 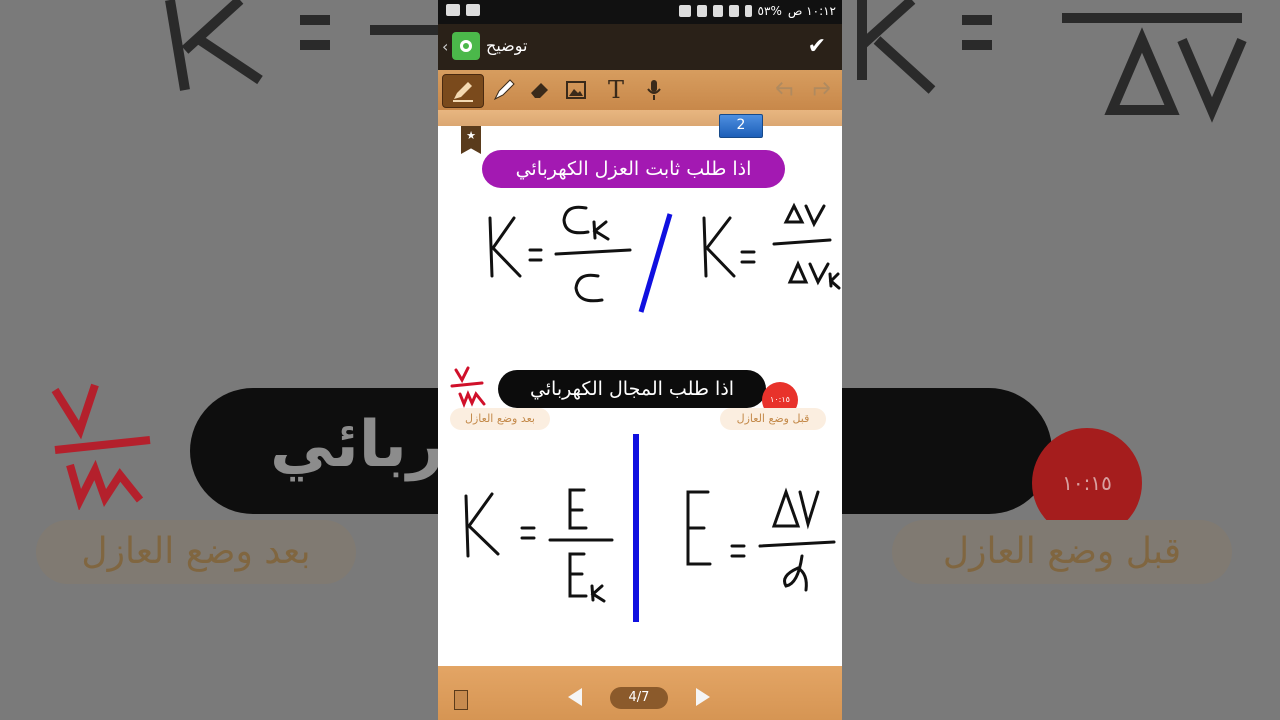 I want to click on text-tool-button: T, so click(x=616, y=90).